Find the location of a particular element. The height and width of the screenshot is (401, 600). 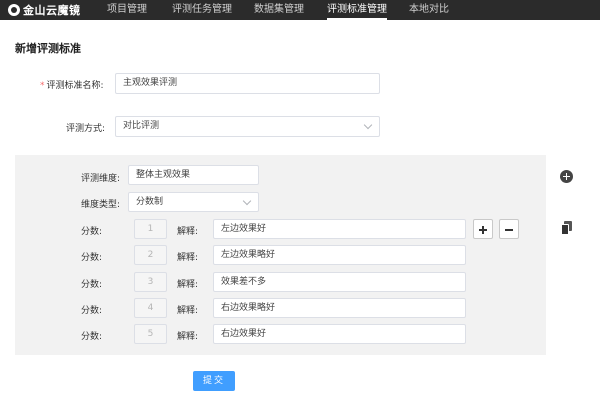

logo-icon is located at coordinates (14, 10).